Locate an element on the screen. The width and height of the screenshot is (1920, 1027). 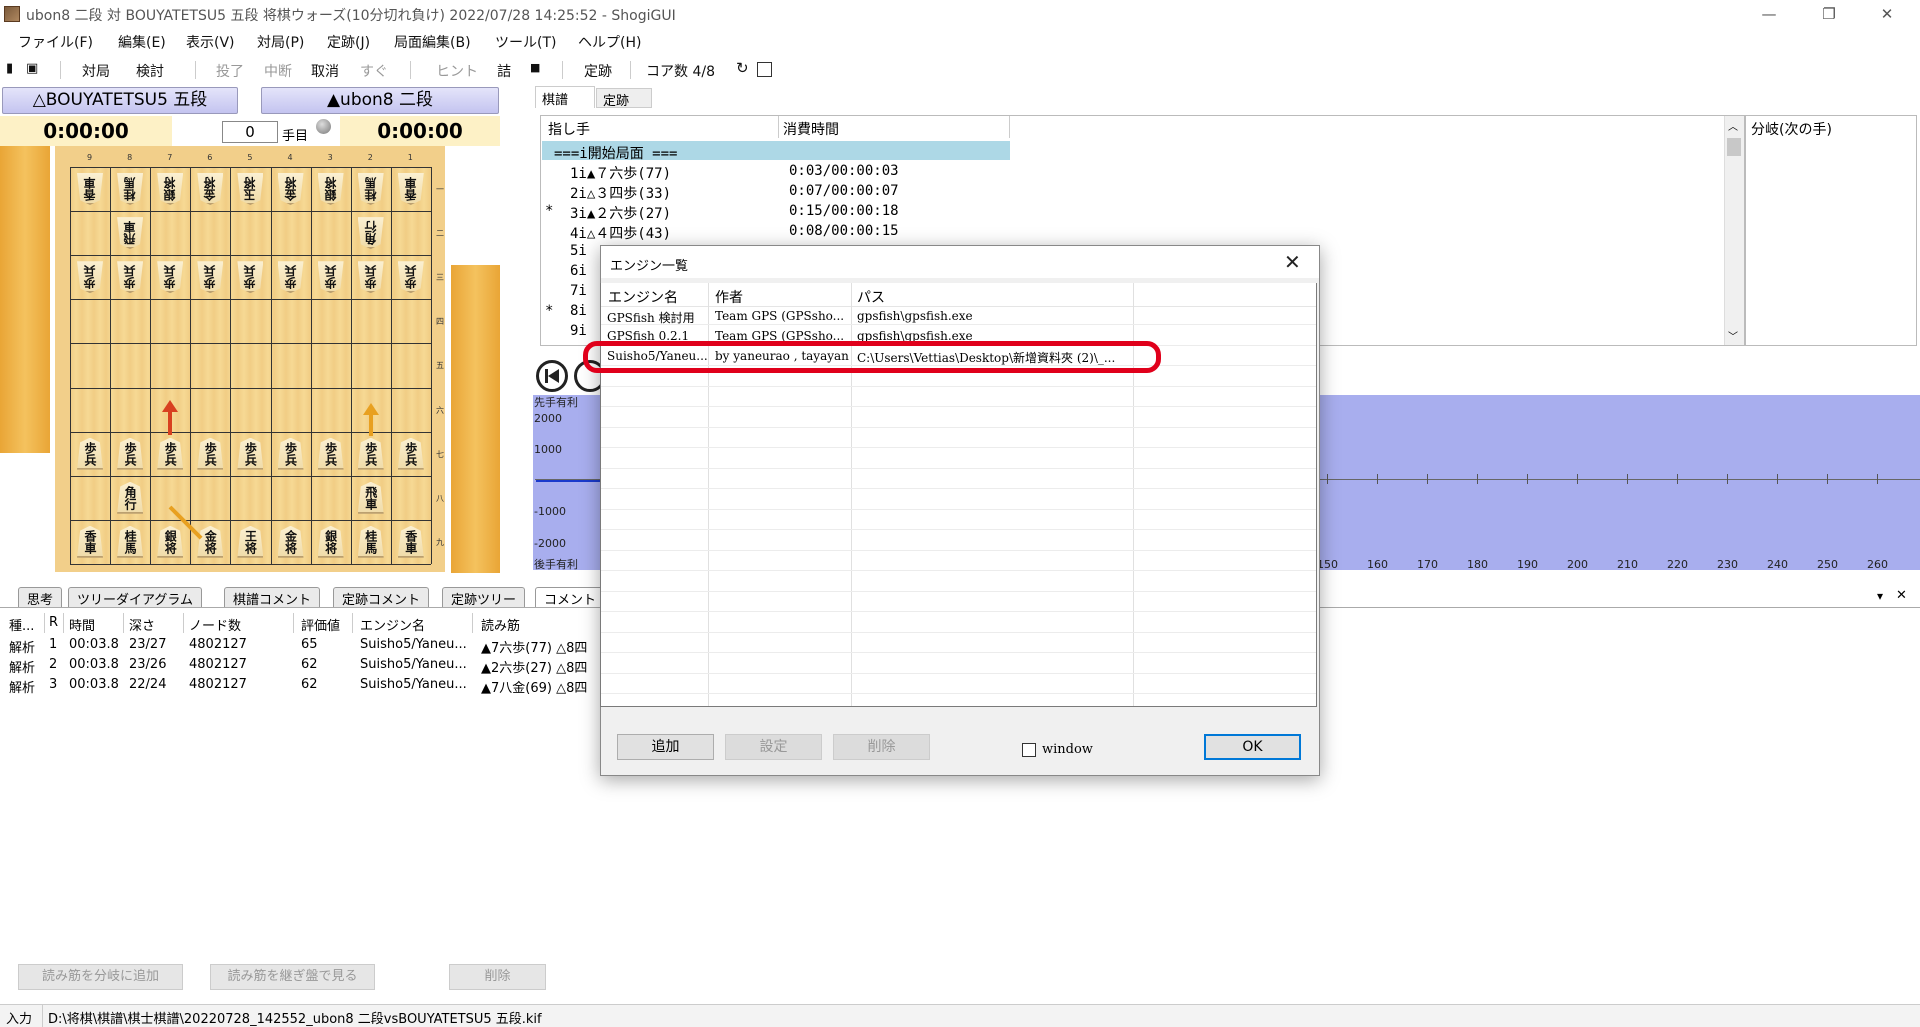
tab-kifu: 棋譜 is located at coordinates (565, 97).